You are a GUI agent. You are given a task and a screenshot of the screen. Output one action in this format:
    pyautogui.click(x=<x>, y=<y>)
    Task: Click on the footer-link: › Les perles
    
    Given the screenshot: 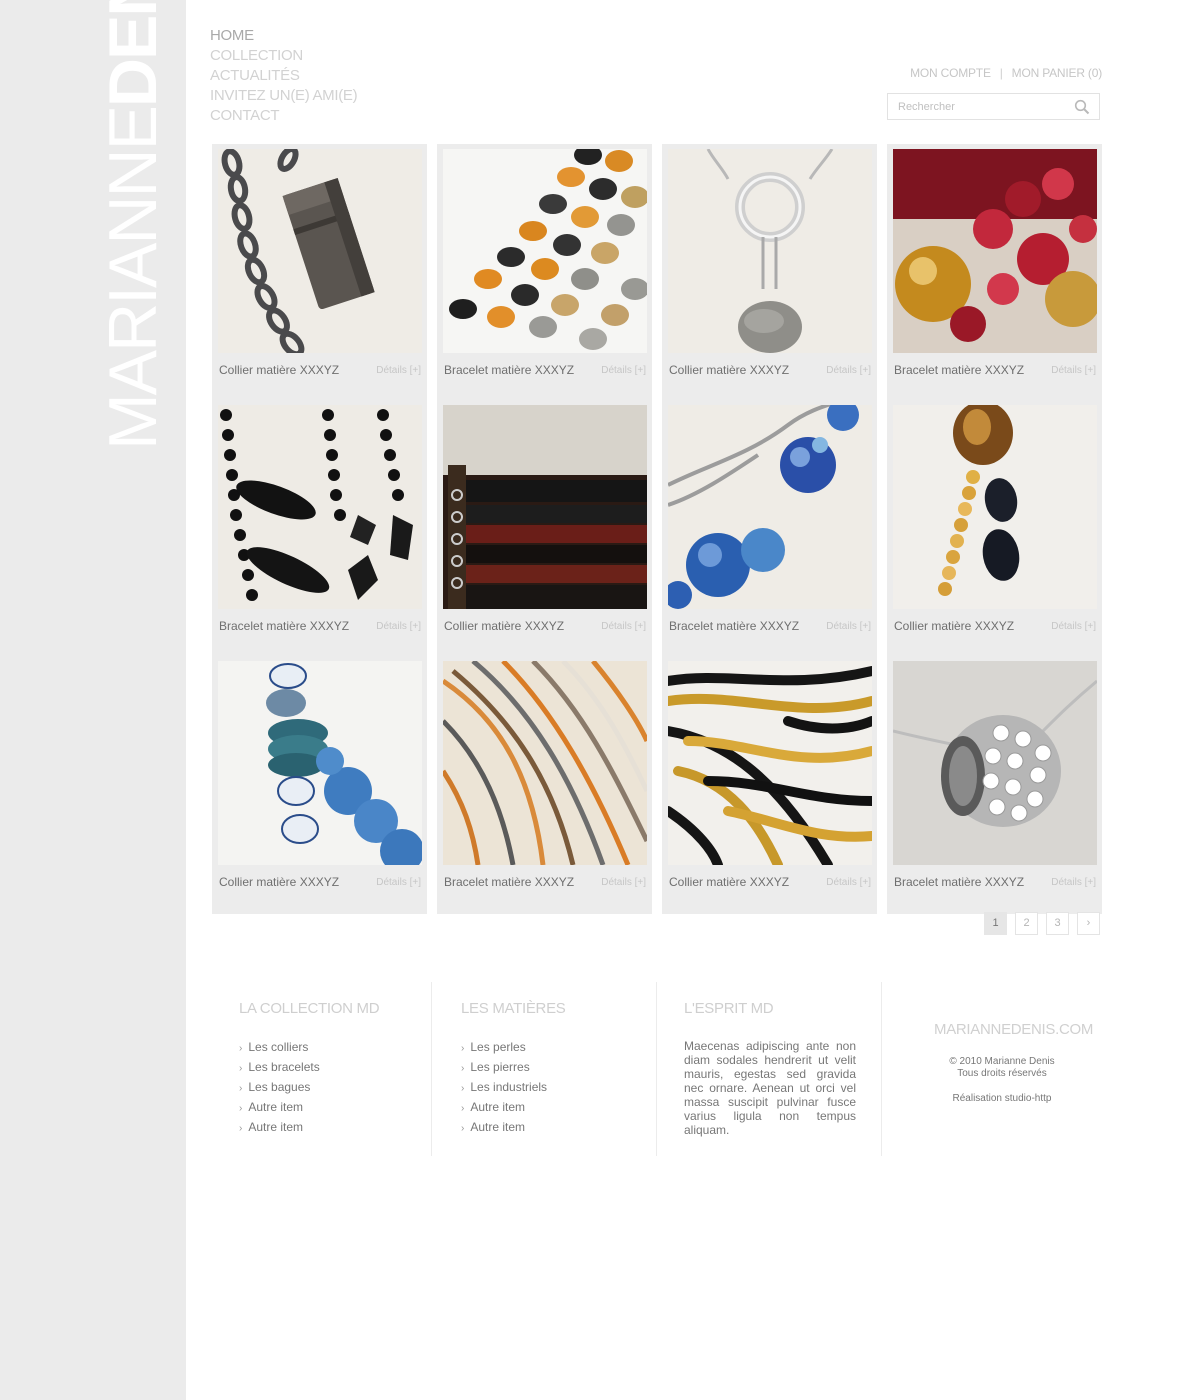 What is the action you would take?
    pyautogui.click(x=504, y=1048)
    